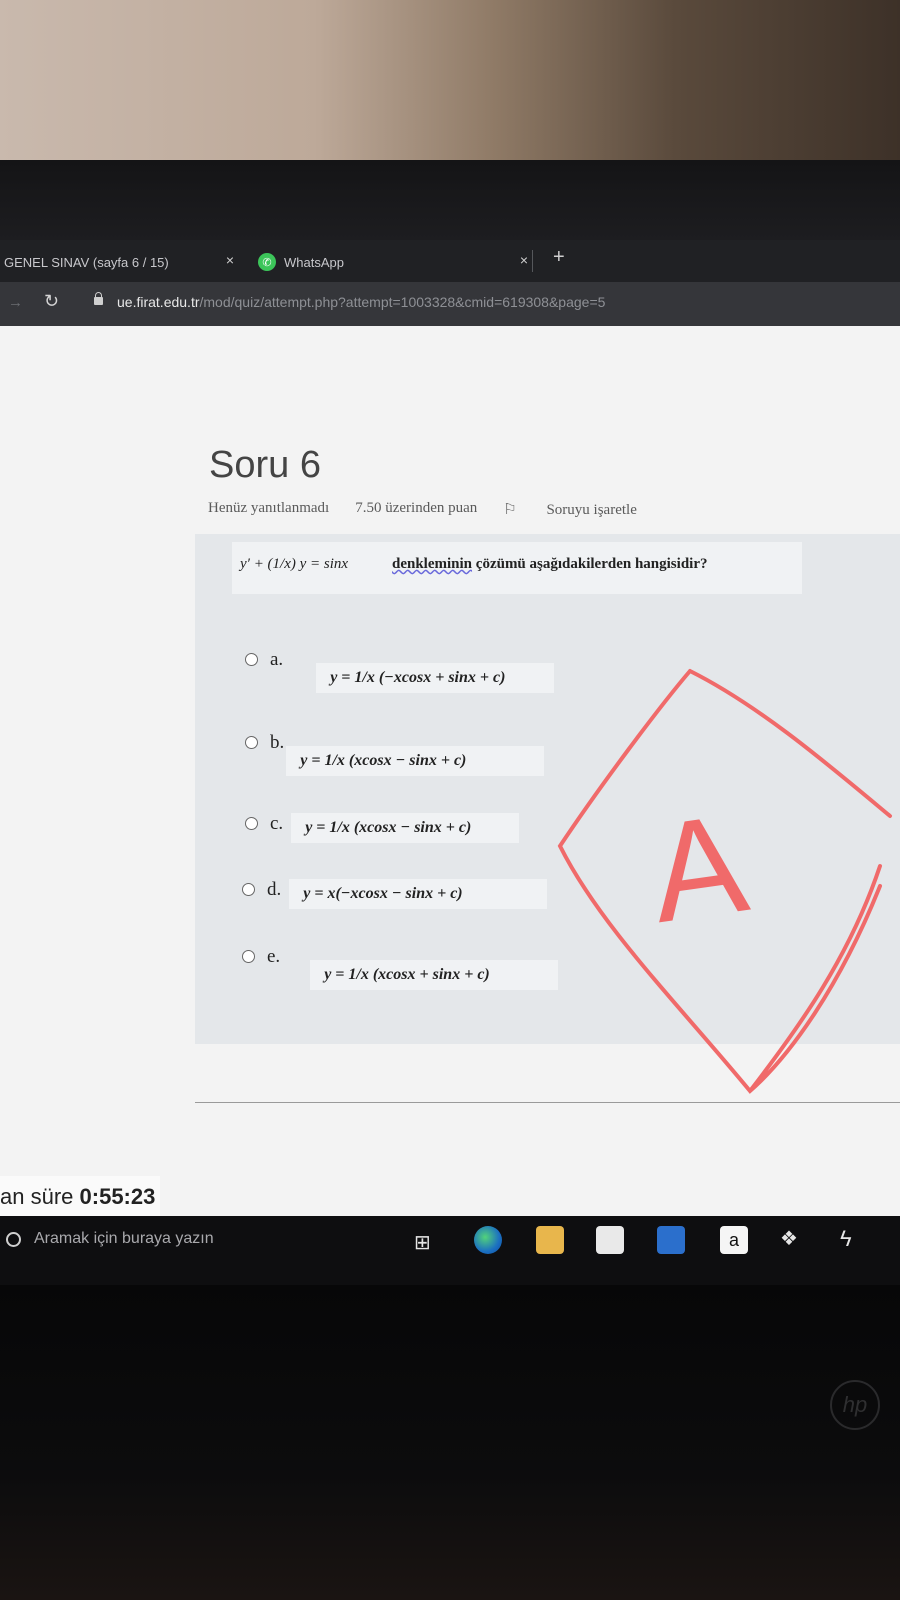 The width and height of the screenshot is (900, 1600). I want to click on question-status: Henüz yanıtlanmadı, so click(269, 508).